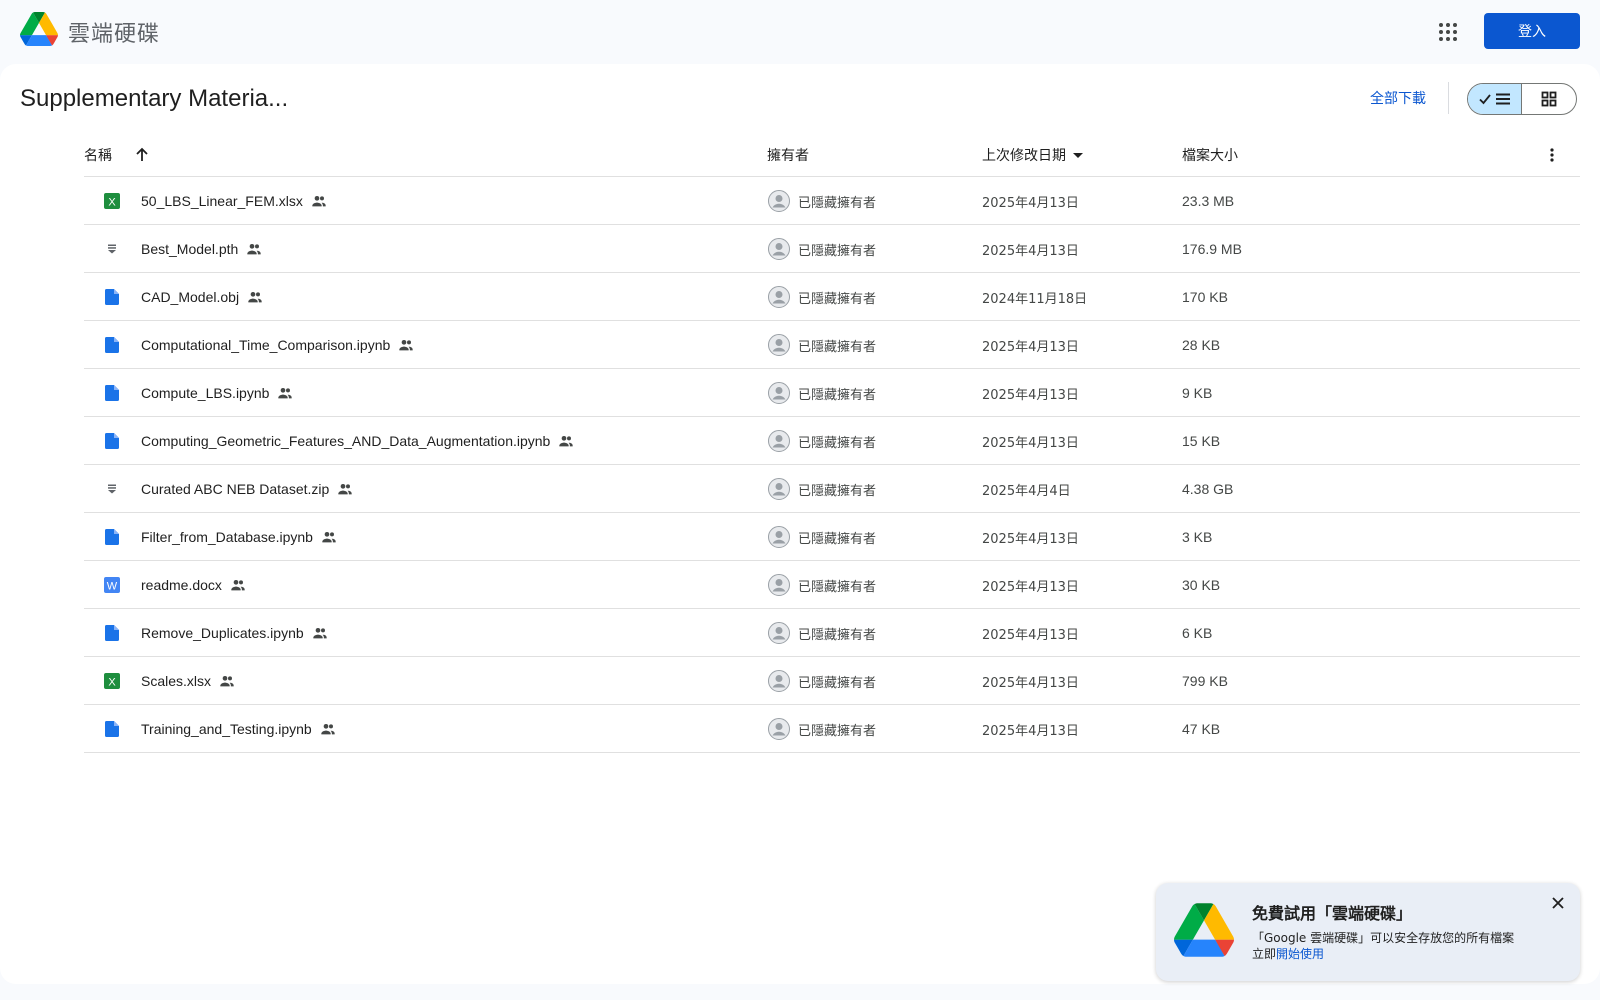 Image resolution: width=1600 pixels, height=1000 pixels. I want to click on promo-cta-prefix: 立即, so click(1264, 954).